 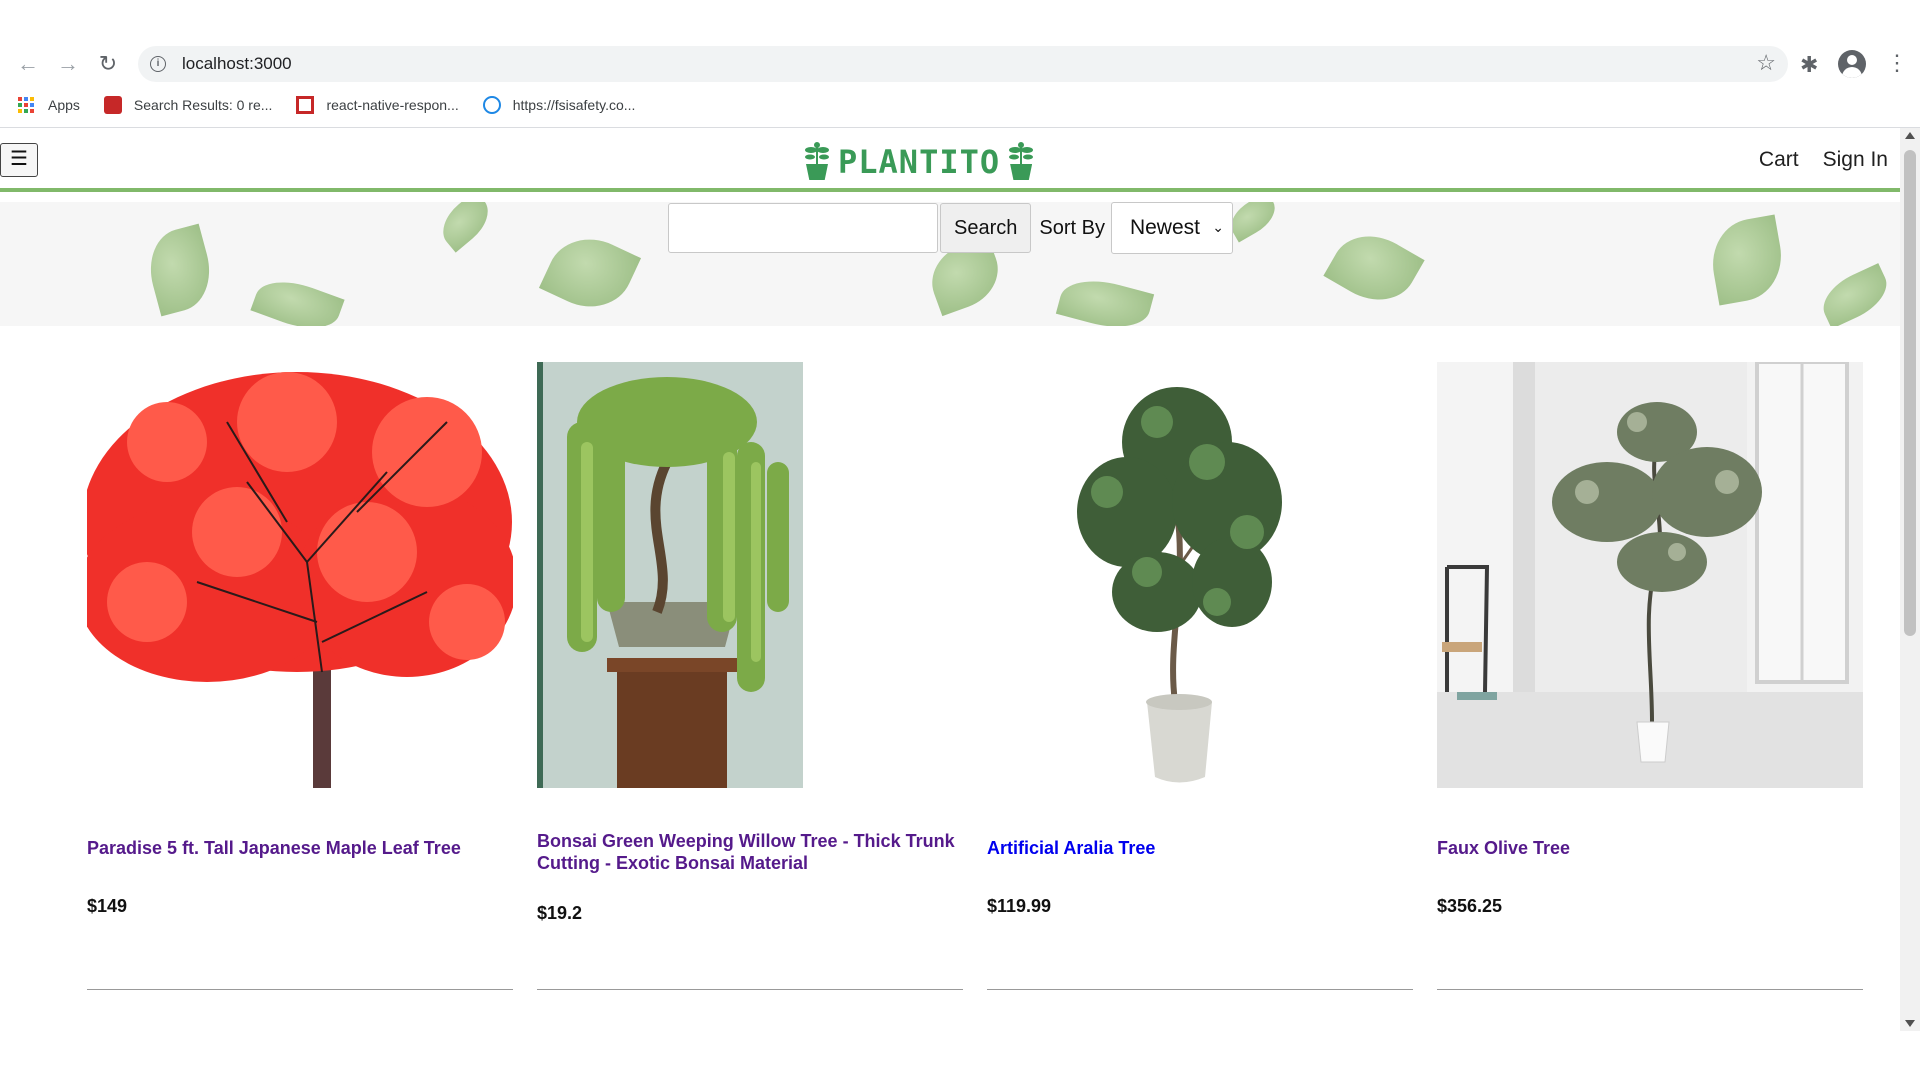 I want to click on sort-select: Newest ⌄, so click(x=1171, y=228).